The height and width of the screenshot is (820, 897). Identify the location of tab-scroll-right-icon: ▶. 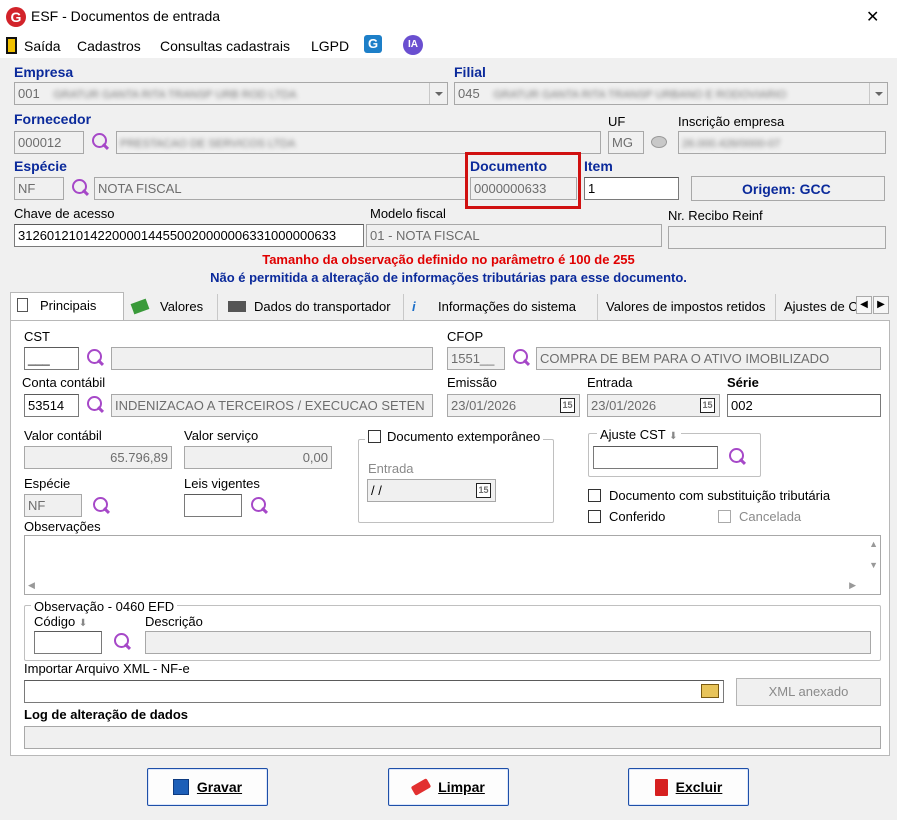
(881, 305).